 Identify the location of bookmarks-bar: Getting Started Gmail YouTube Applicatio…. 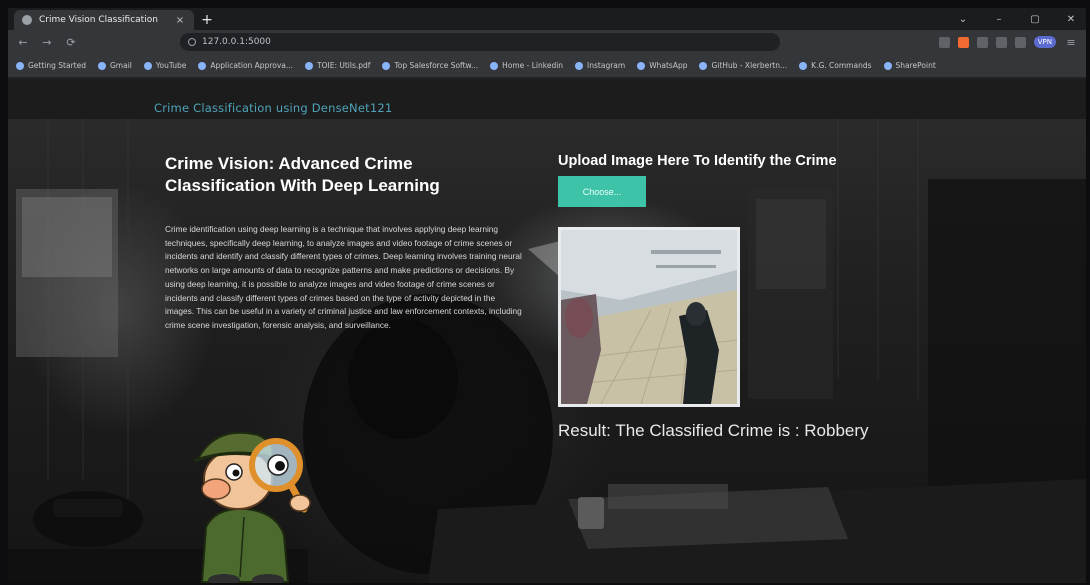
(547, 66).